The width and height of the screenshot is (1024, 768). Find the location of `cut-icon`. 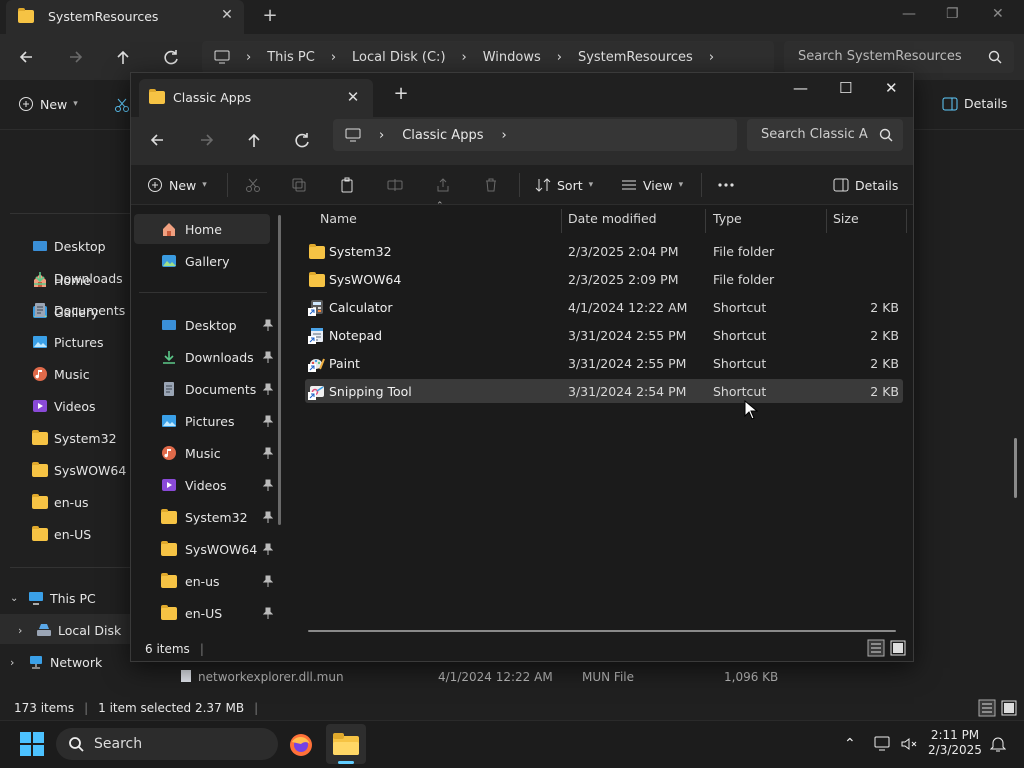

cut-icon is located at coordinates (253, 185).